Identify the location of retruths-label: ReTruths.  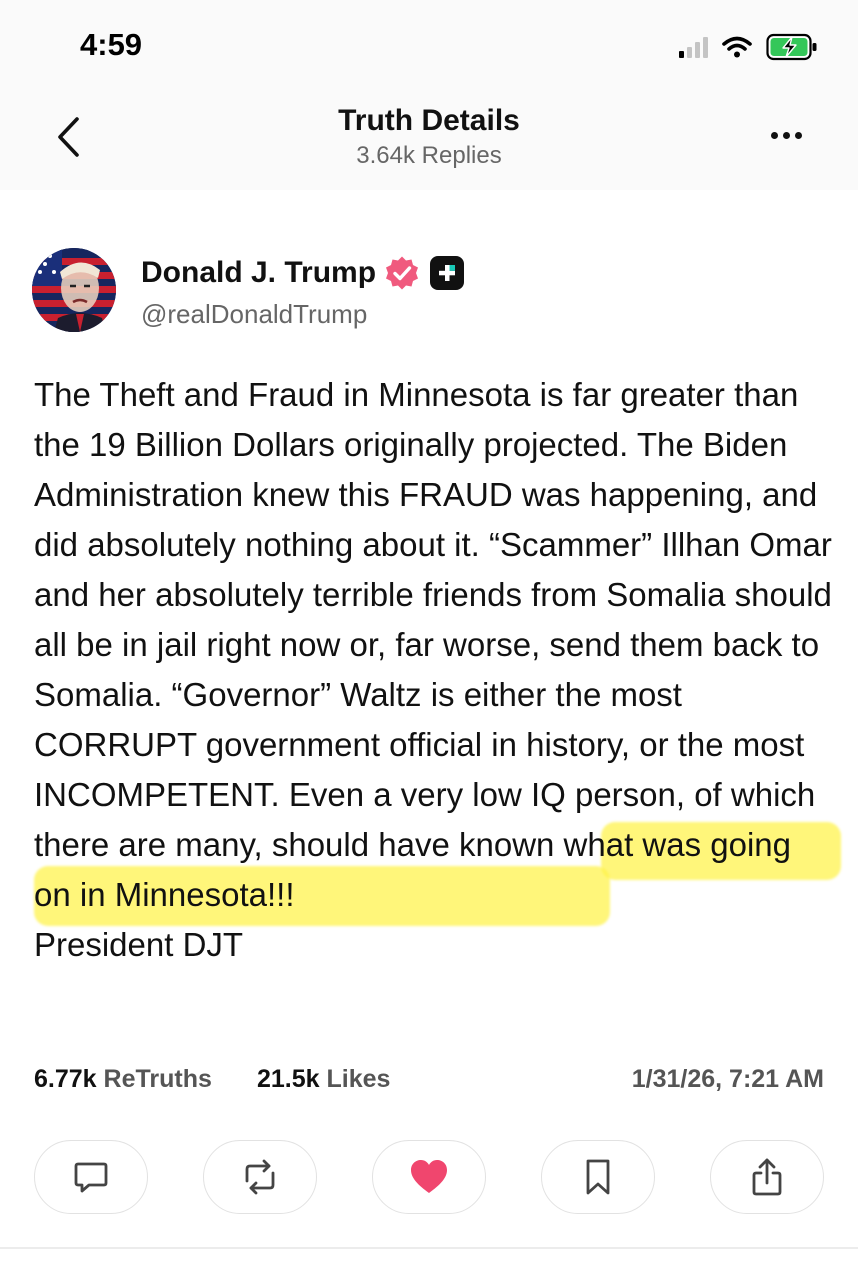
(157, 1079).